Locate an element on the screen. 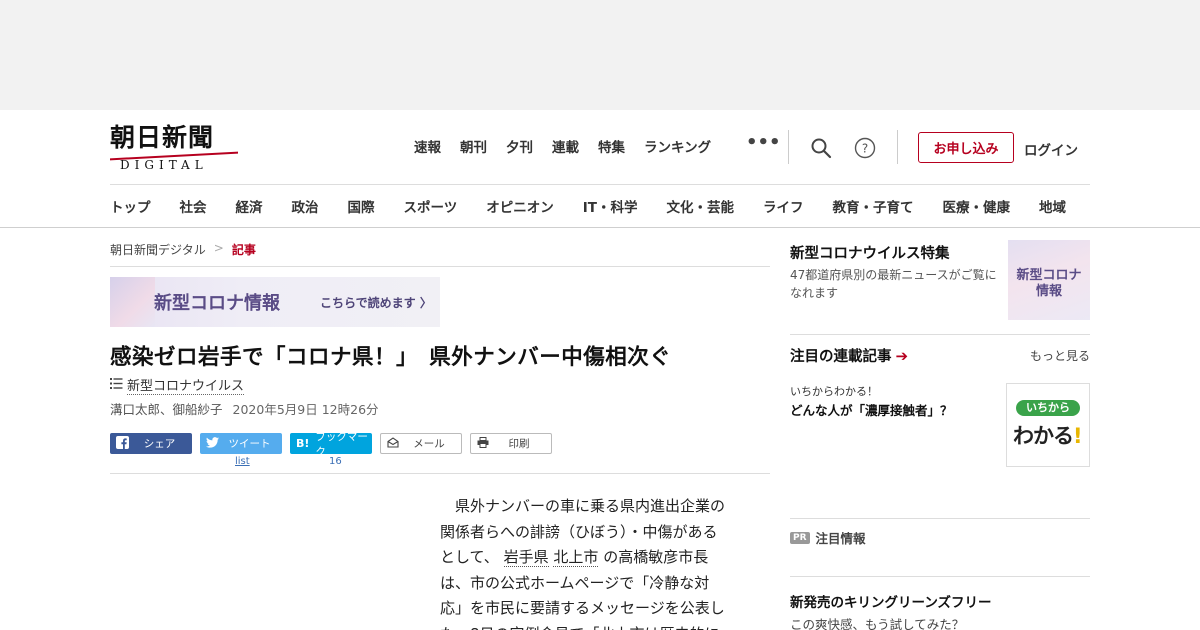 This screenshot has height=630, width=1200. body-line: 関係者らへの誹謗（ひぼう）・中傷がある is located at coordinates (579, 531).